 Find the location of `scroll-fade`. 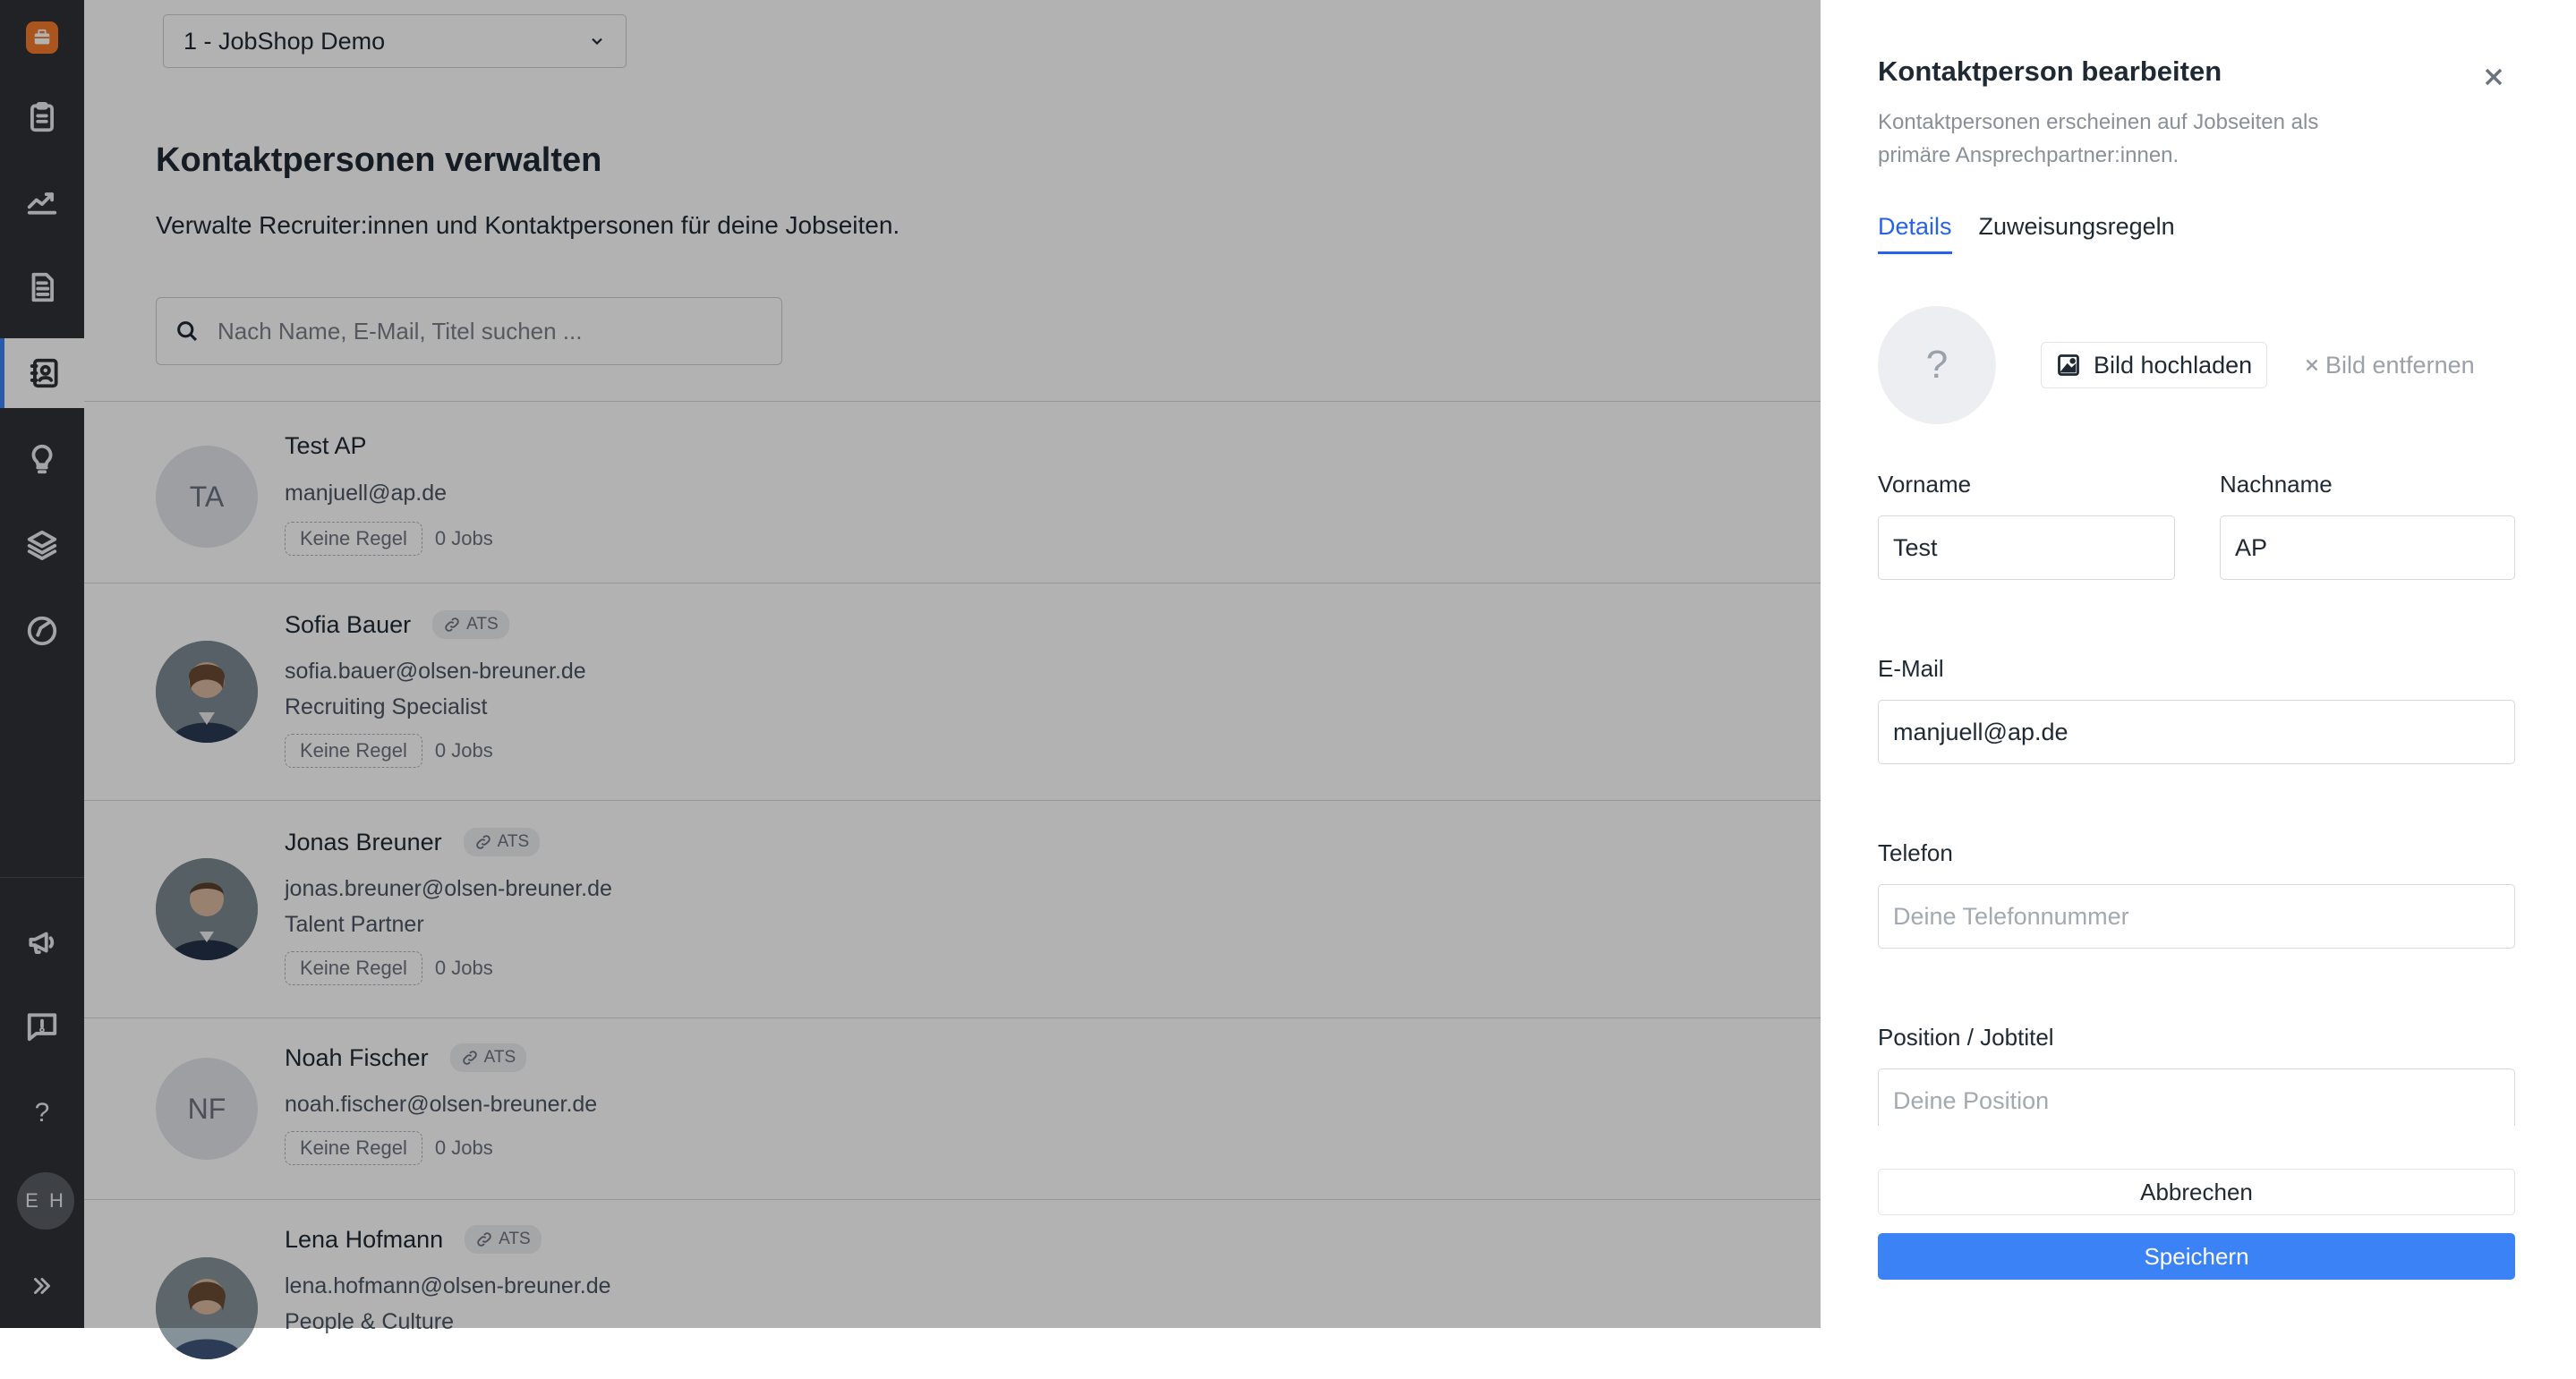

scroll-fade is located at coordinates (2205, 1144).